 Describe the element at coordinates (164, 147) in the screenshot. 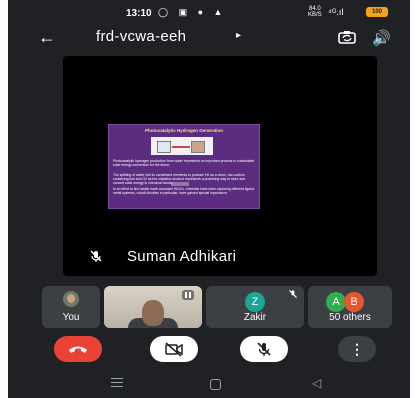

I see `beaker-left` at that location.